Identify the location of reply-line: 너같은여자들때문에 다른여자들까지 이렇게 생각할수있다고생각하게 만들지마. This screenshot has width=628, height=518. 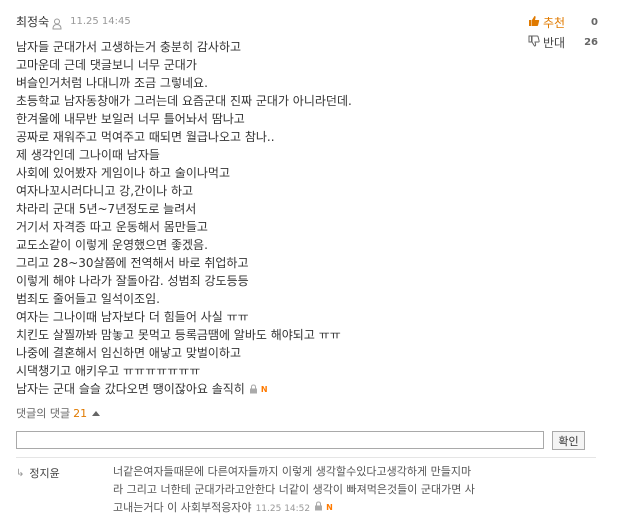
(292, 471).